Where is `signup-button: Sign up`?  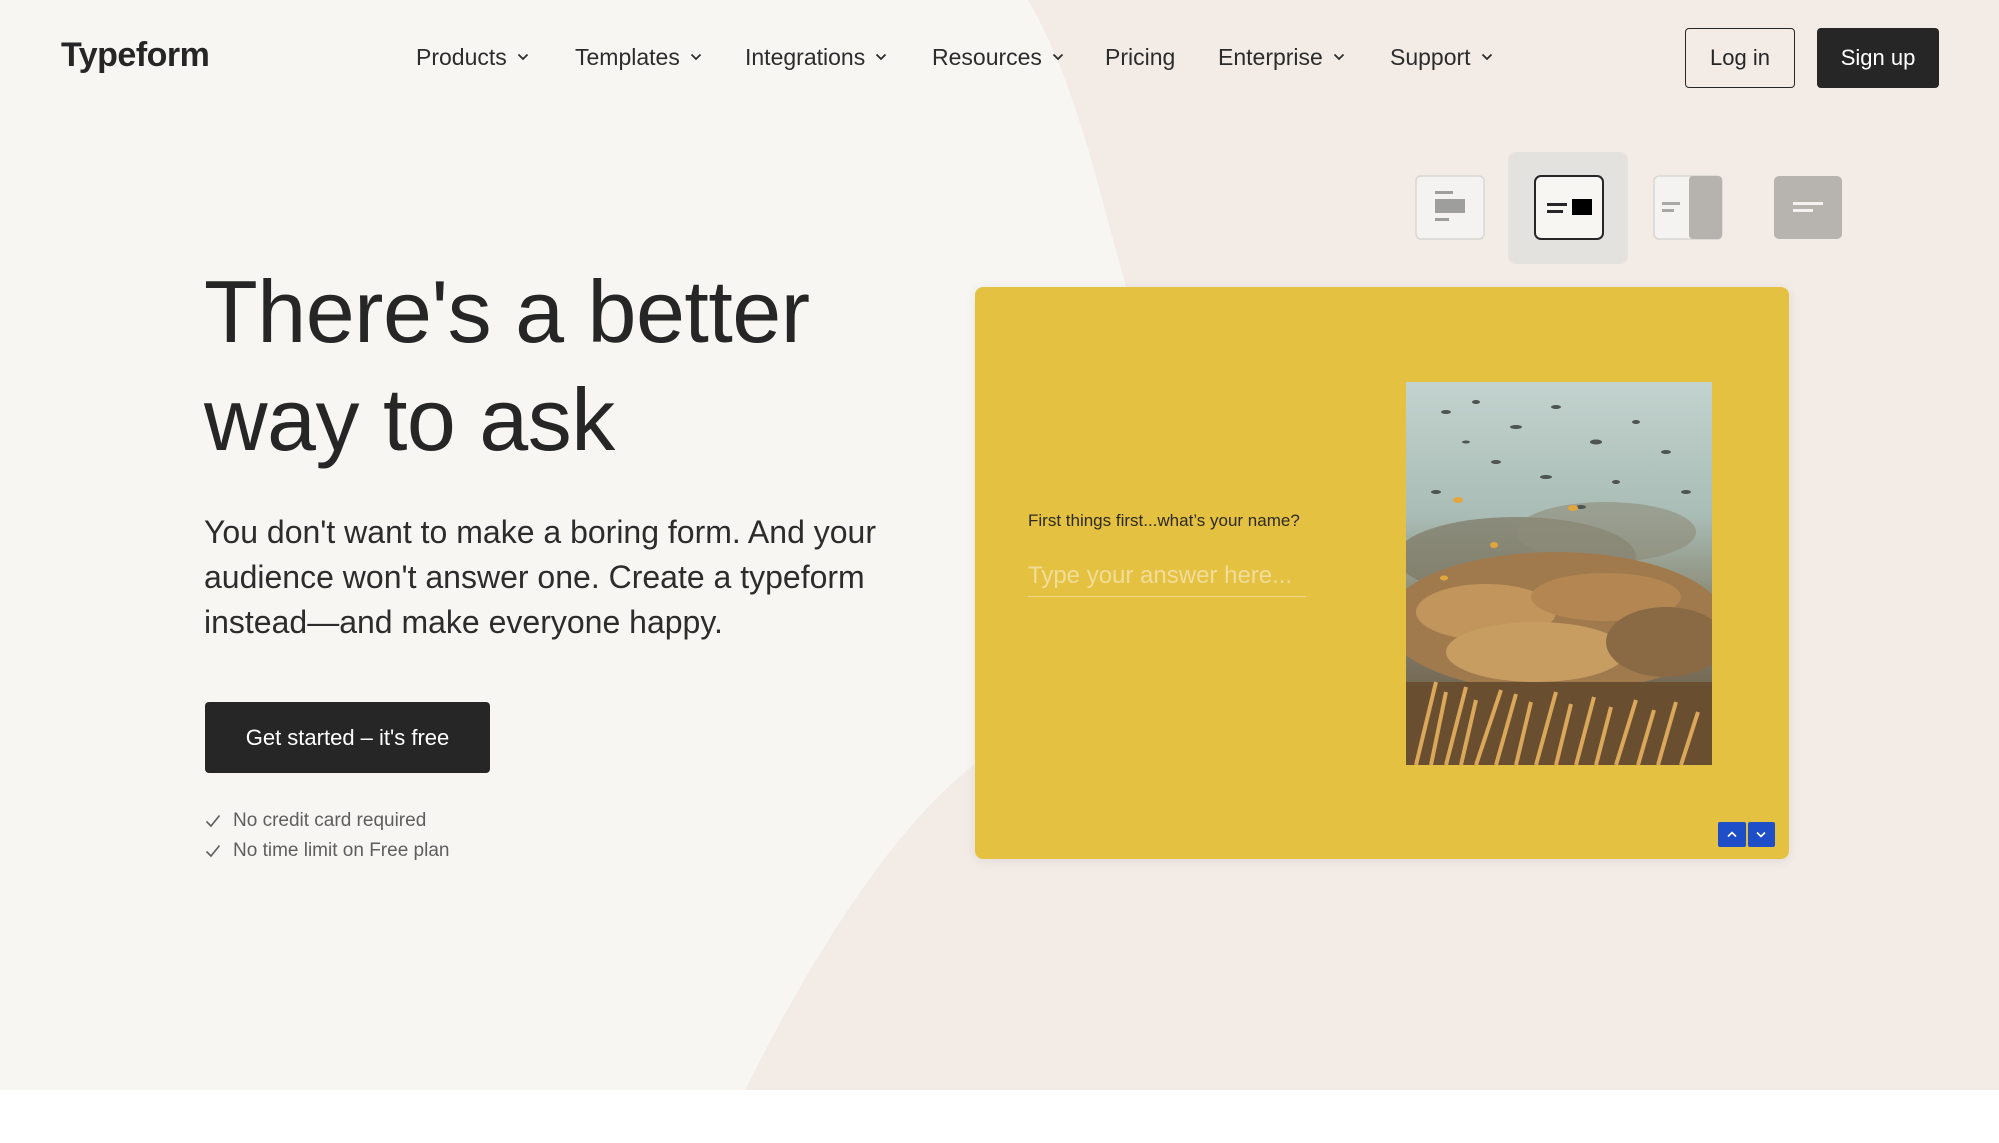 signup-button: Sign up is located at coordinates (1878, 58).